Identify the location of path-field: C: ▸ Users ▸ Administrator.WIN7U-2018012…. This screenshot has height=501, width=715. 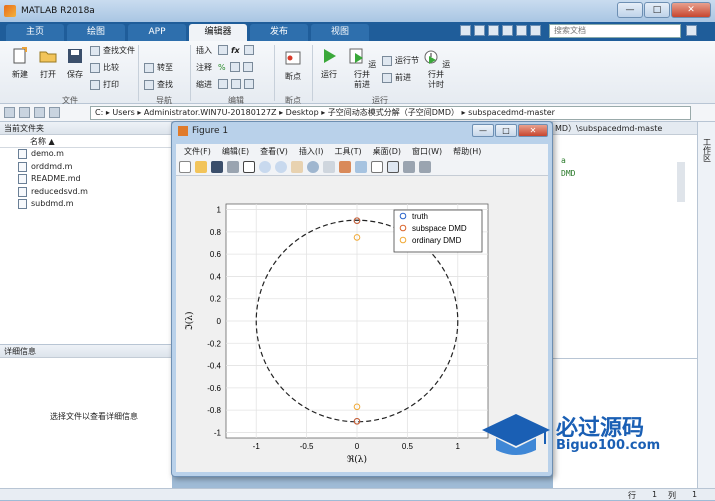
(390, 113).